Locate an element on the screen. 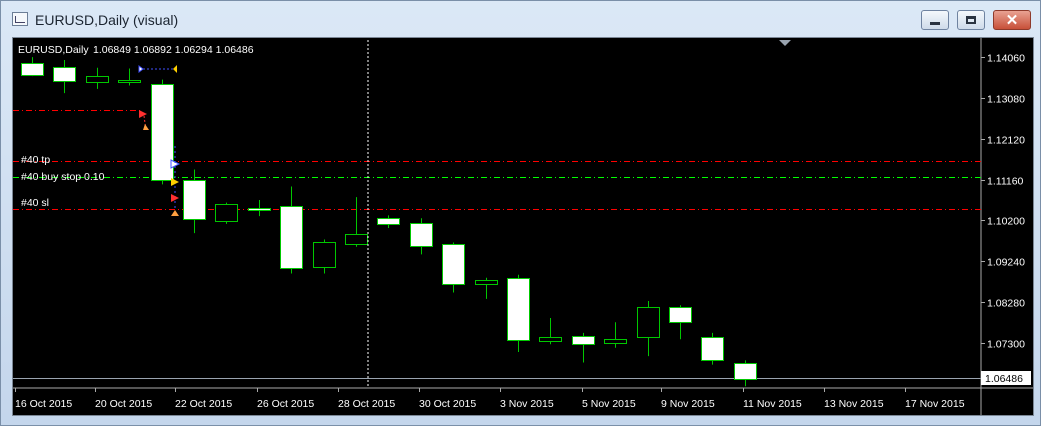 This screenshot has width=1041, height=426. close-icon: ✕ is located at coordinates (1012, 20).